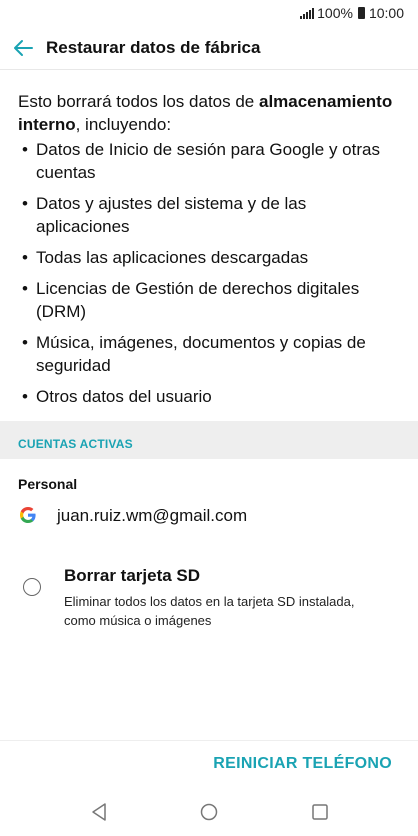 The width and height of the screenshot is (418, 836). Describe the element at coordinates (138, 101) in the screenshot. I see `warning-prefix: Esto borrará todos los datos de` at that location.